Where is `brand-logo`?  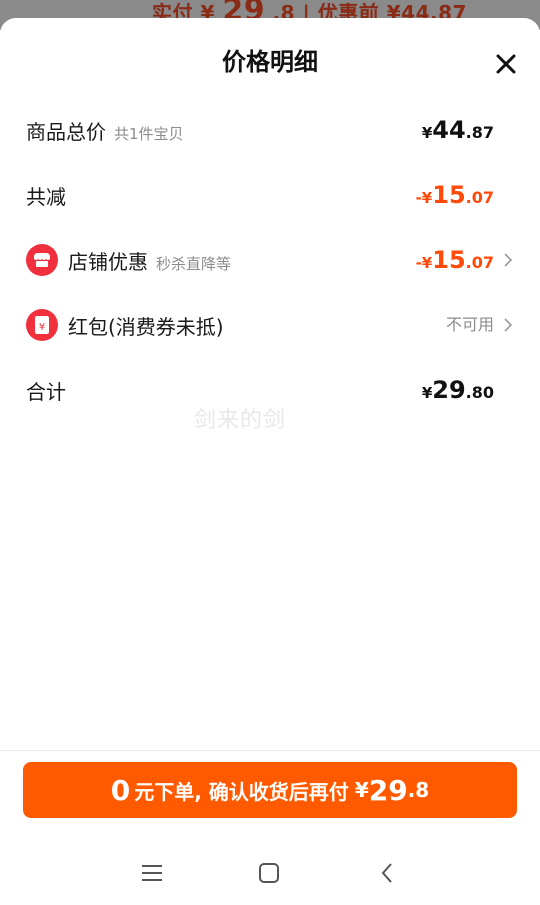
brand-logo is located at coordinates (53, 8).